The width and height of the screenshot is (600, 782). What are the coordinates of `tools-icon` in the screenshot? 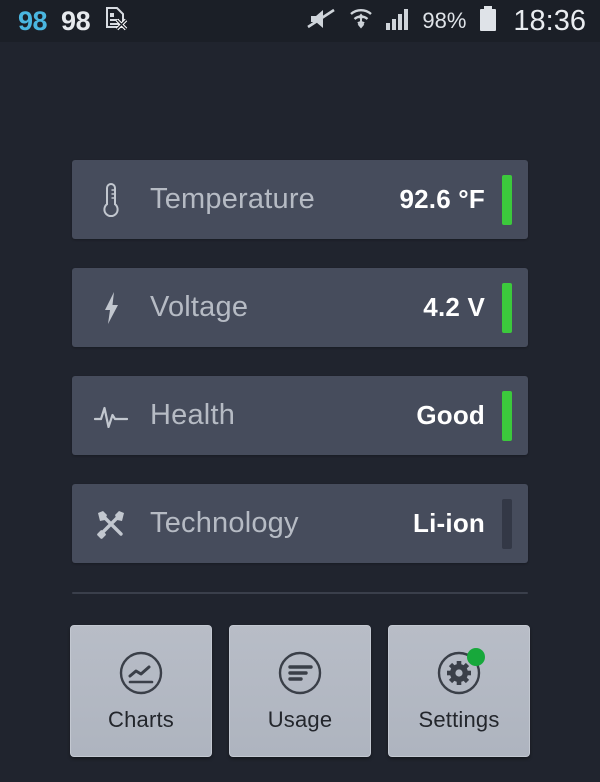 It's located at (111, 524).